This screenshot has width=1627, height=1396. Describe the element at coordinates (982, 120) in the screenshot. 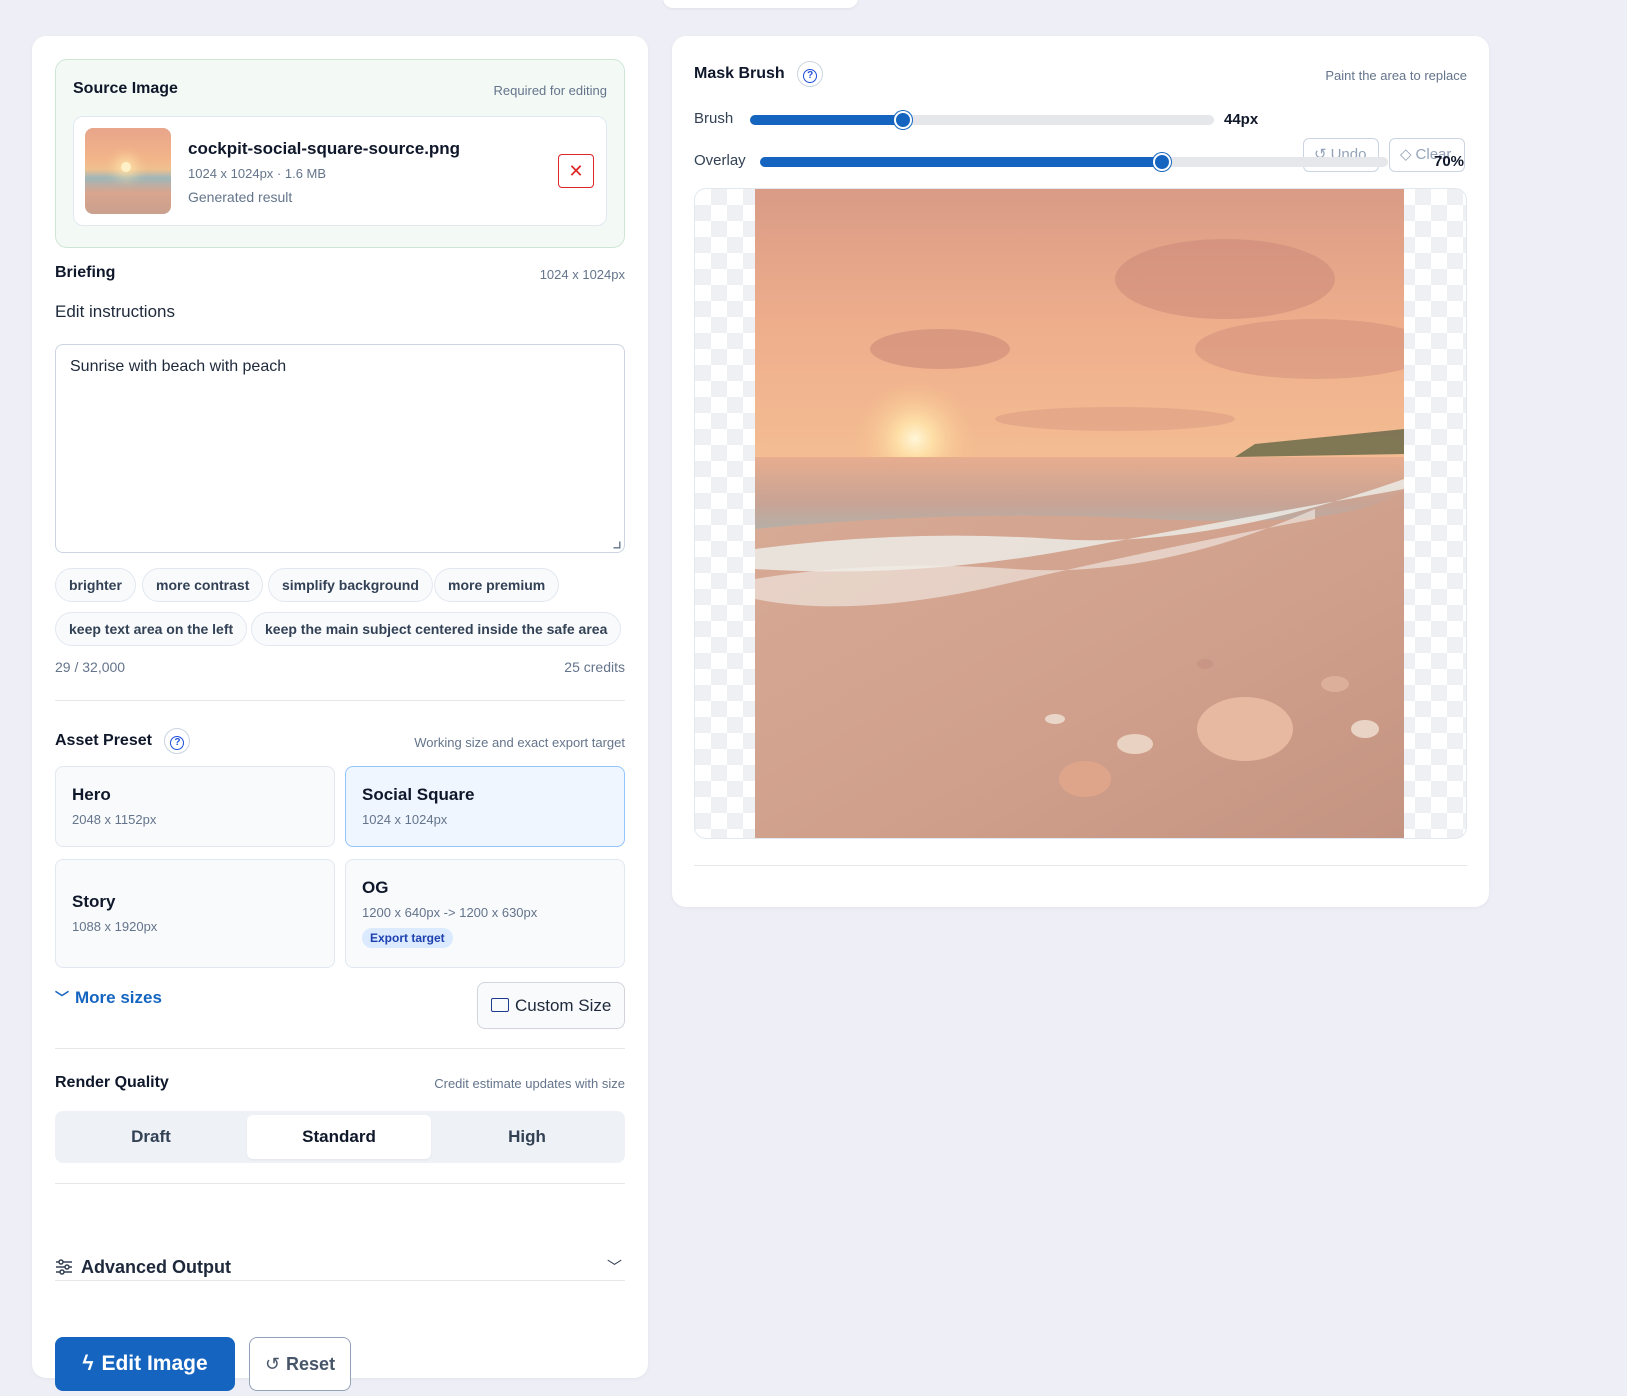

I see `brush-size-slider` at that location.